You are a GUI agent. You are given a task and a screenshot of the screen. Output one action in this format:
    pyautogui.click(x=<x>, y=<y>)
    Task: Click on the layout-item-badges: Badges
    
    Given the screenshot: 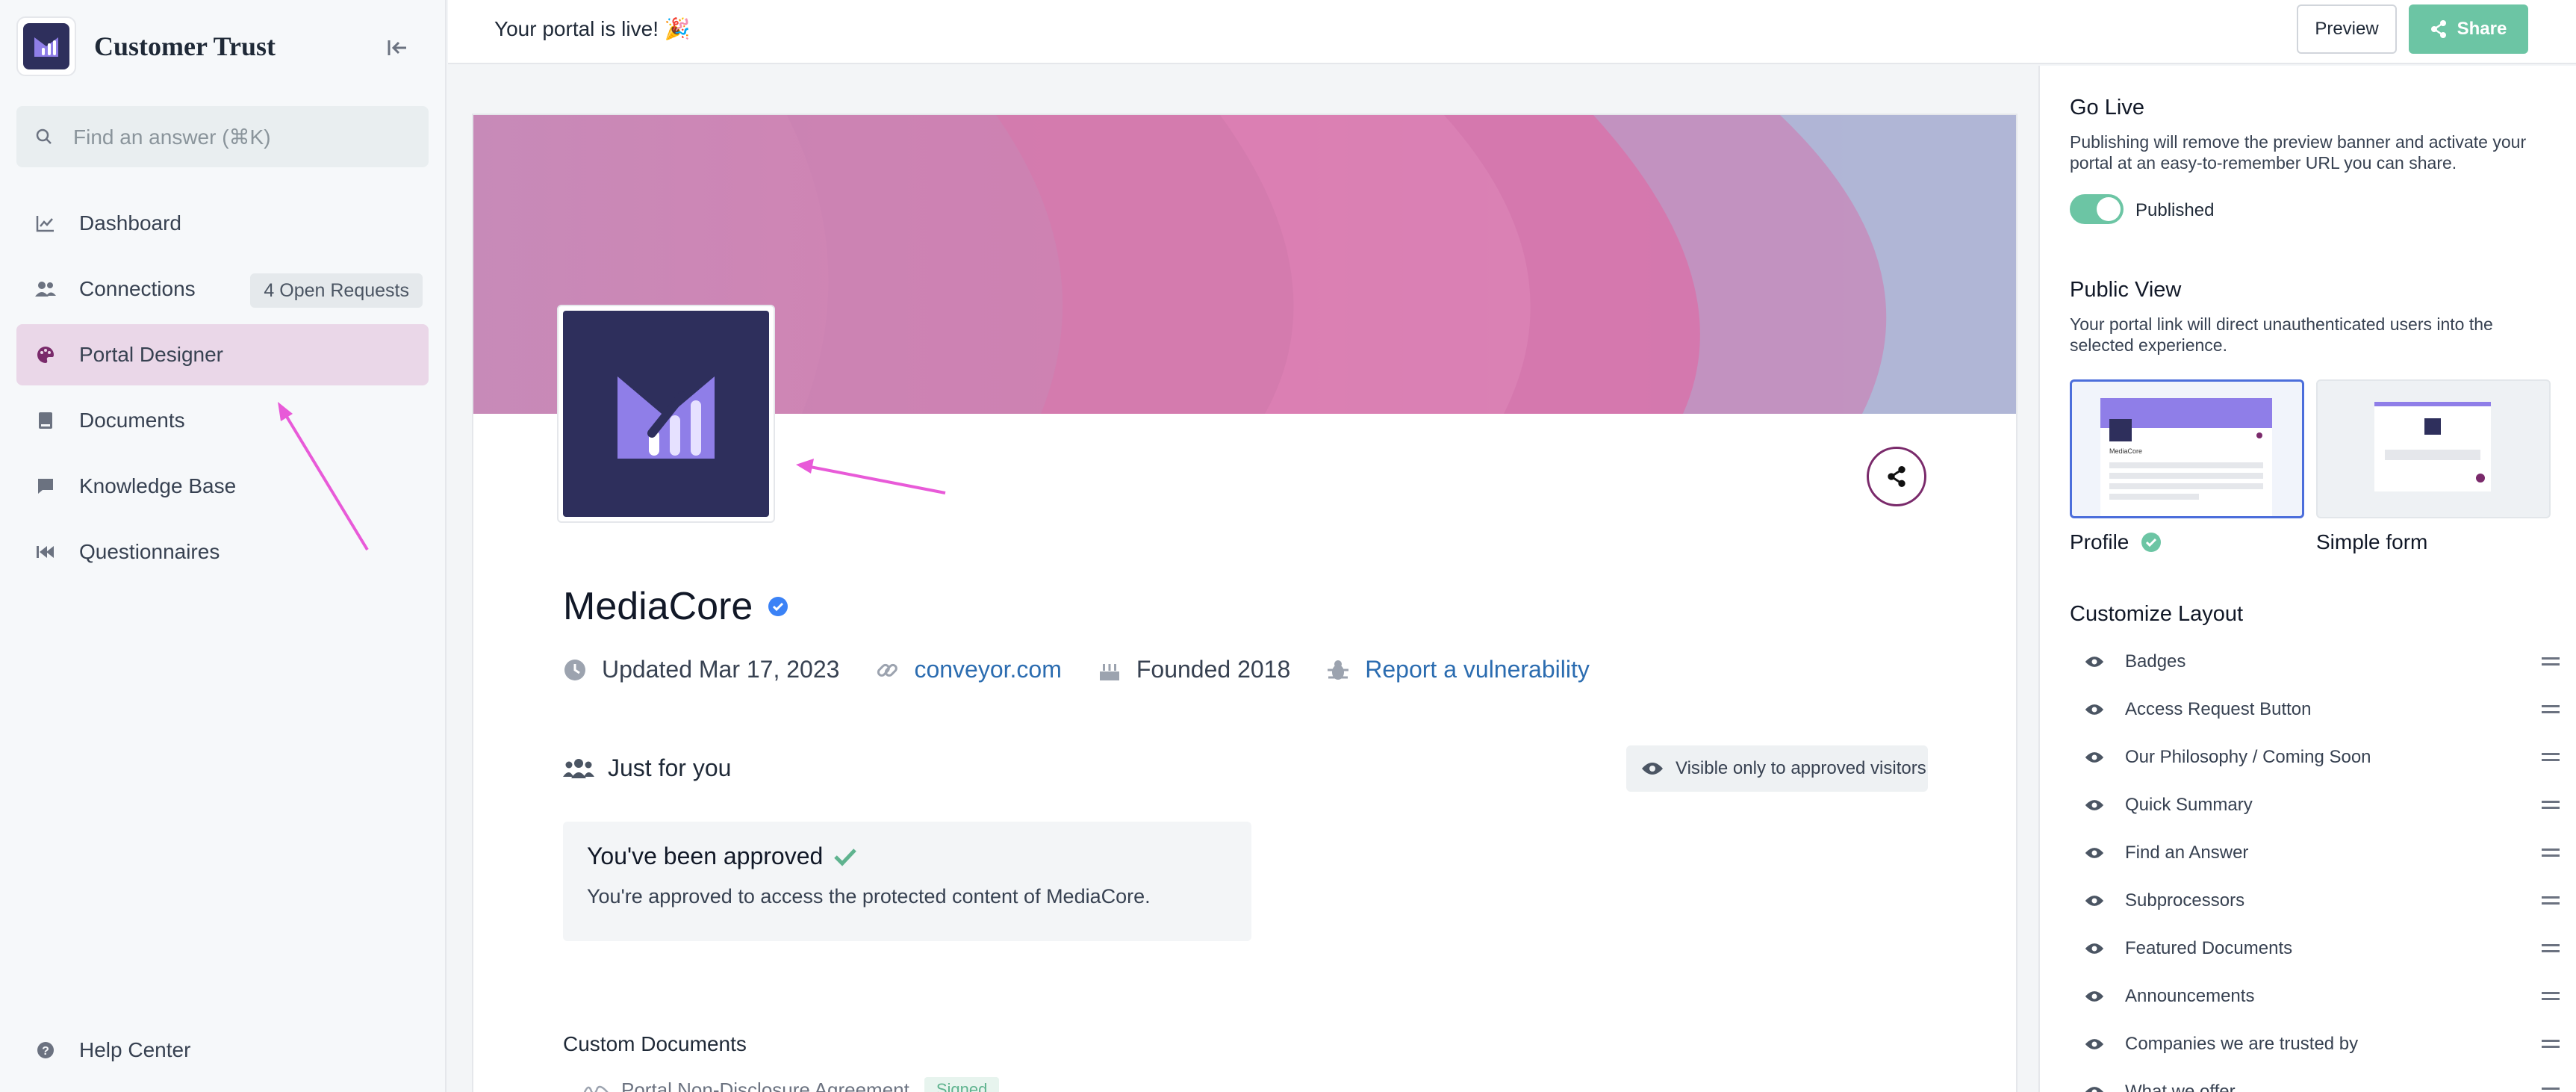 What is the action you would take?
    pyautogui.click(x=2316, y=662)
    